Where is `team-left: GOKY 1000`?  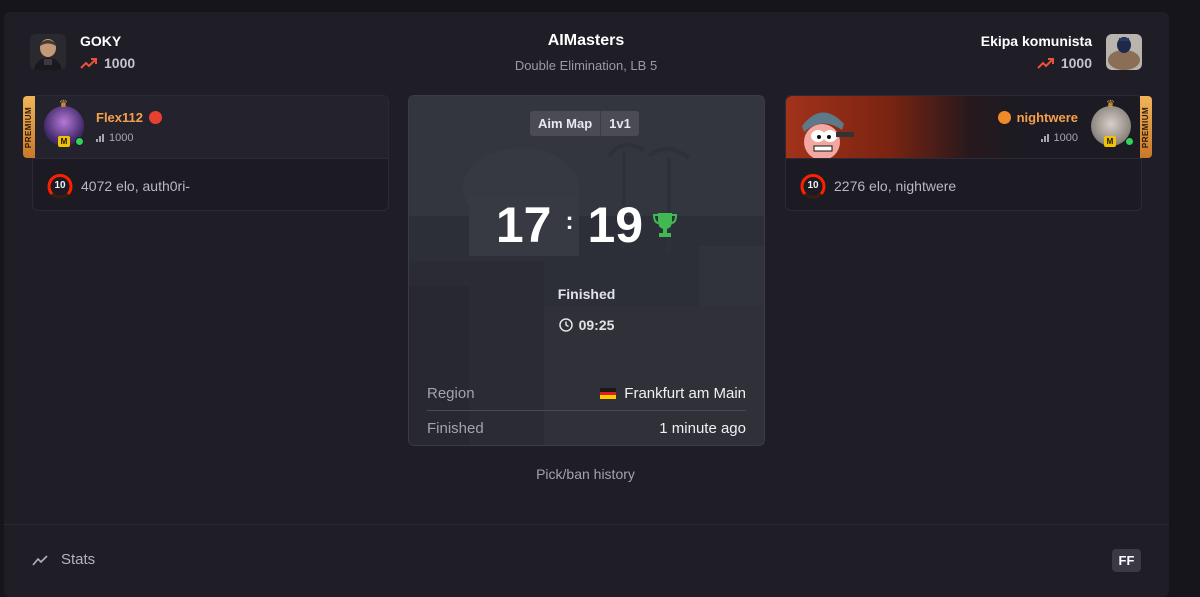
team-left: GOKY 1000 is located at coordinates (82, 52).